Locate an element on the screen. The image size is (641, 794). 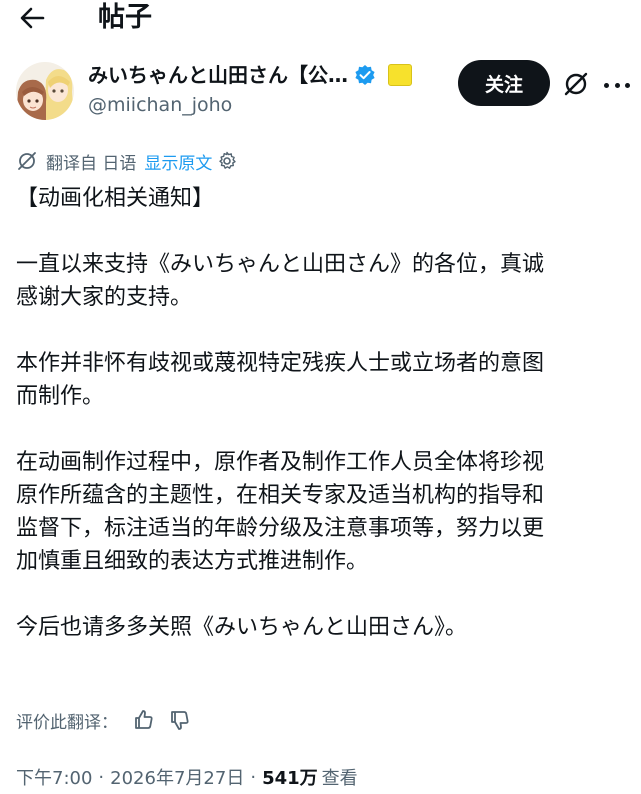
views-label: 查看 is located at coordinates (339, 778).